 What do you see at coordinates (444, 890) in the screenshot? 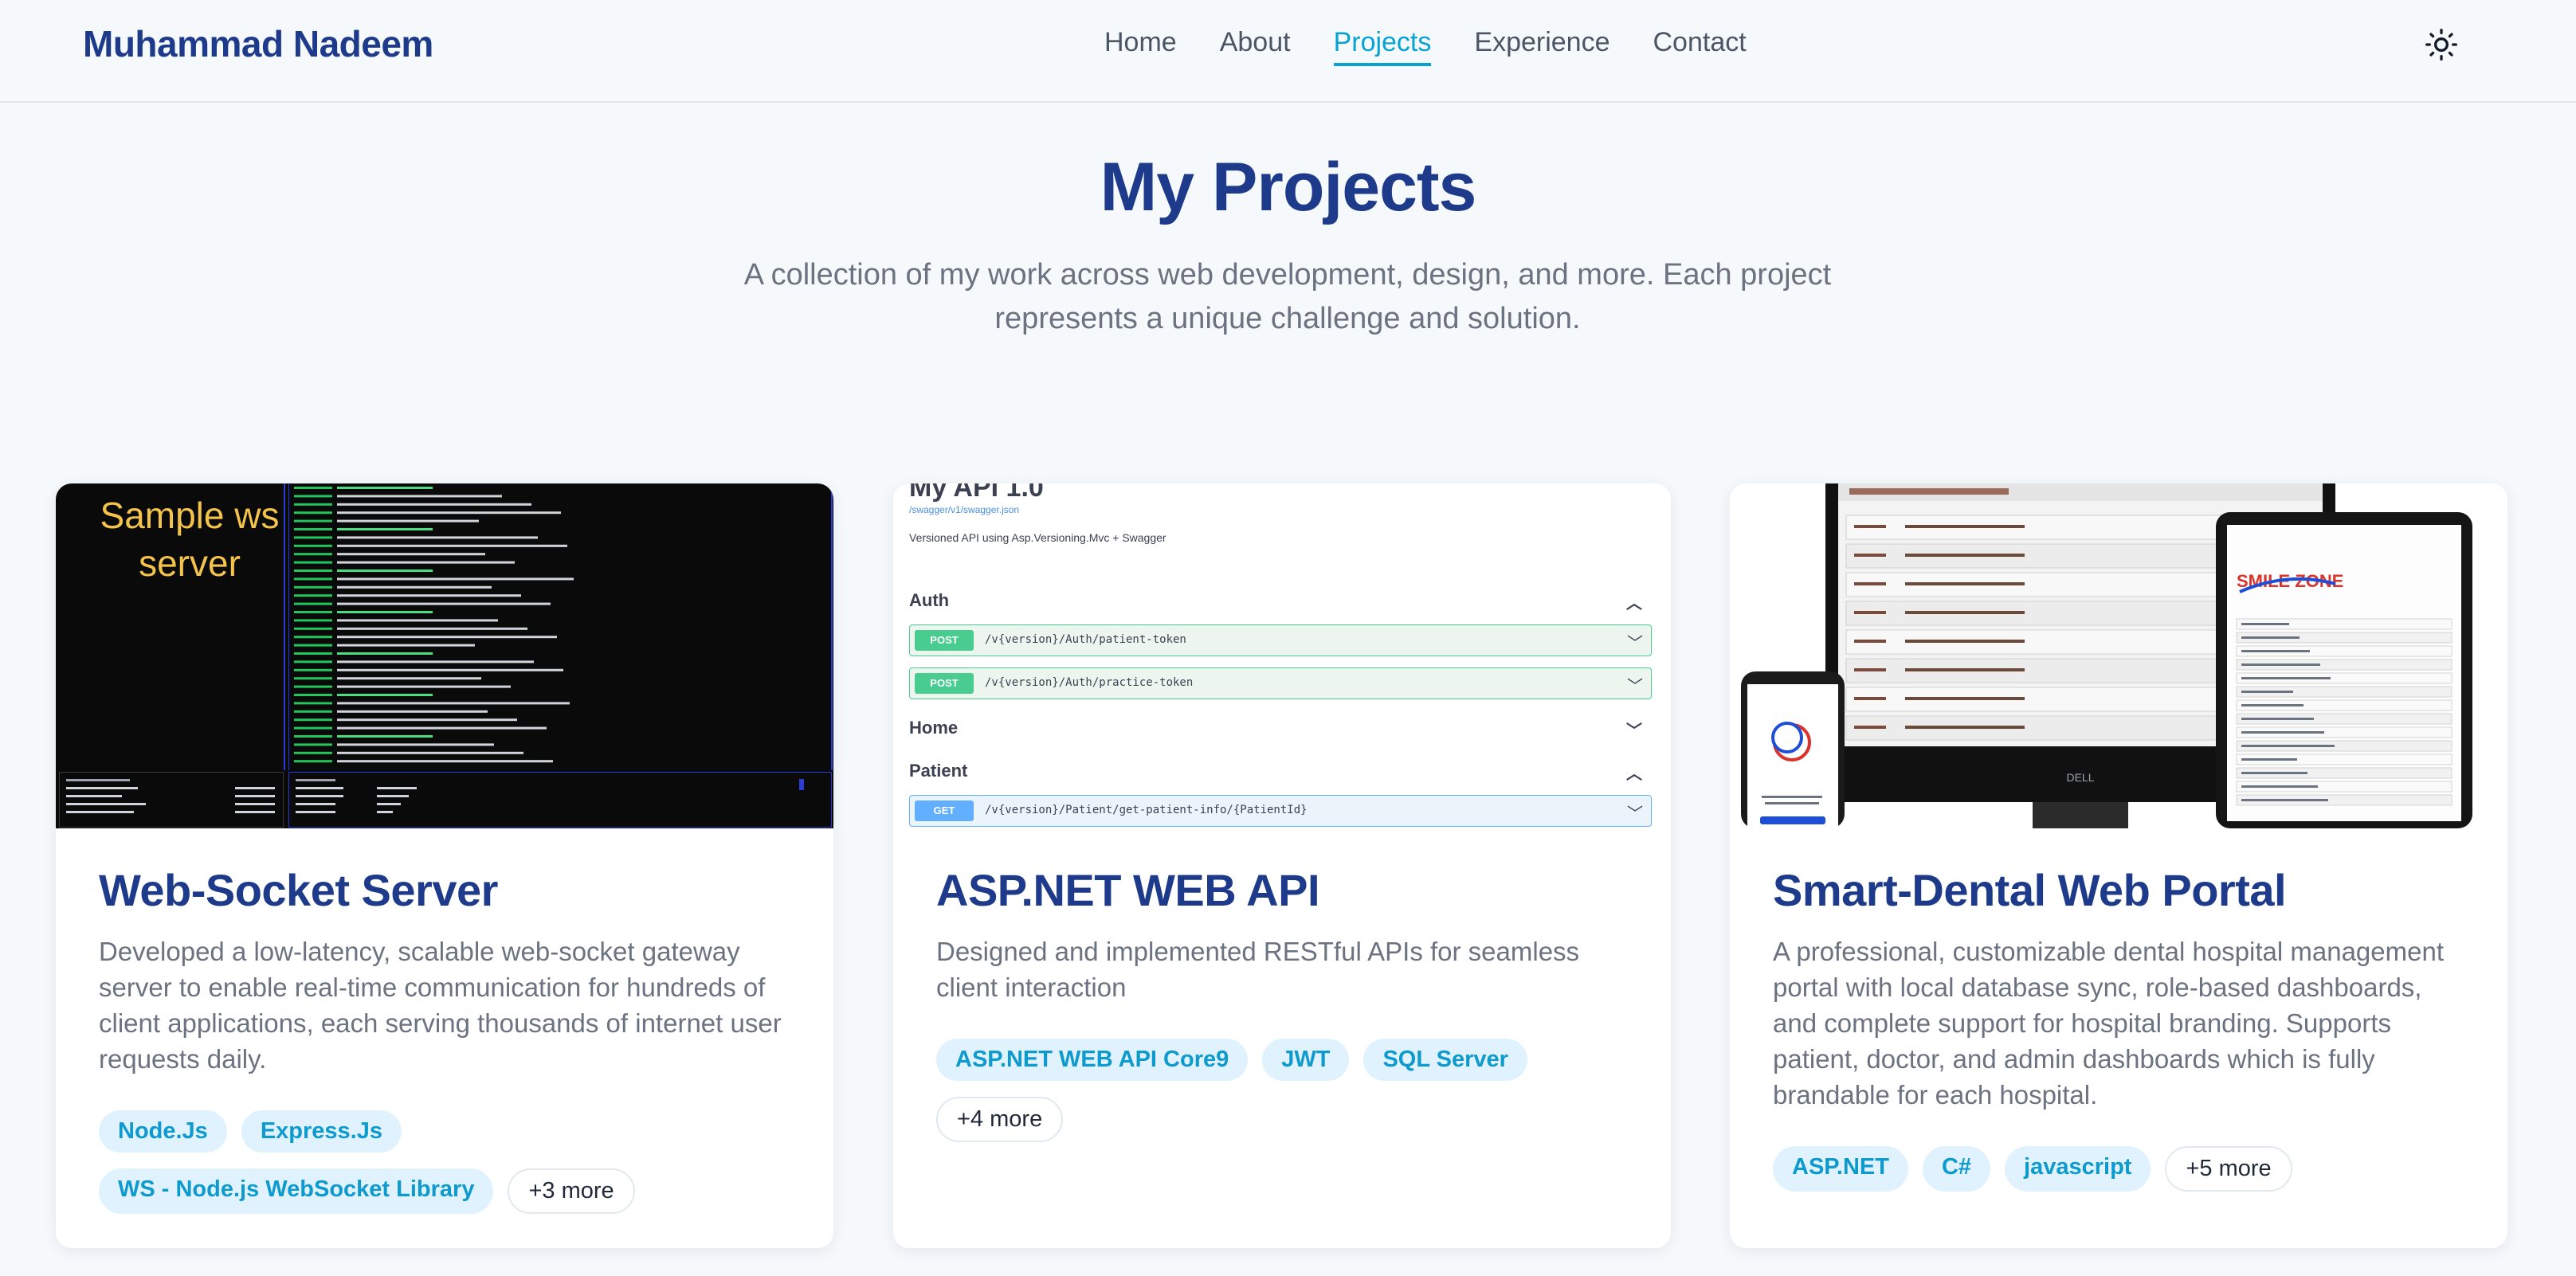
I see `project-title: Web-Socket Server` at bounding box center [444, 890].